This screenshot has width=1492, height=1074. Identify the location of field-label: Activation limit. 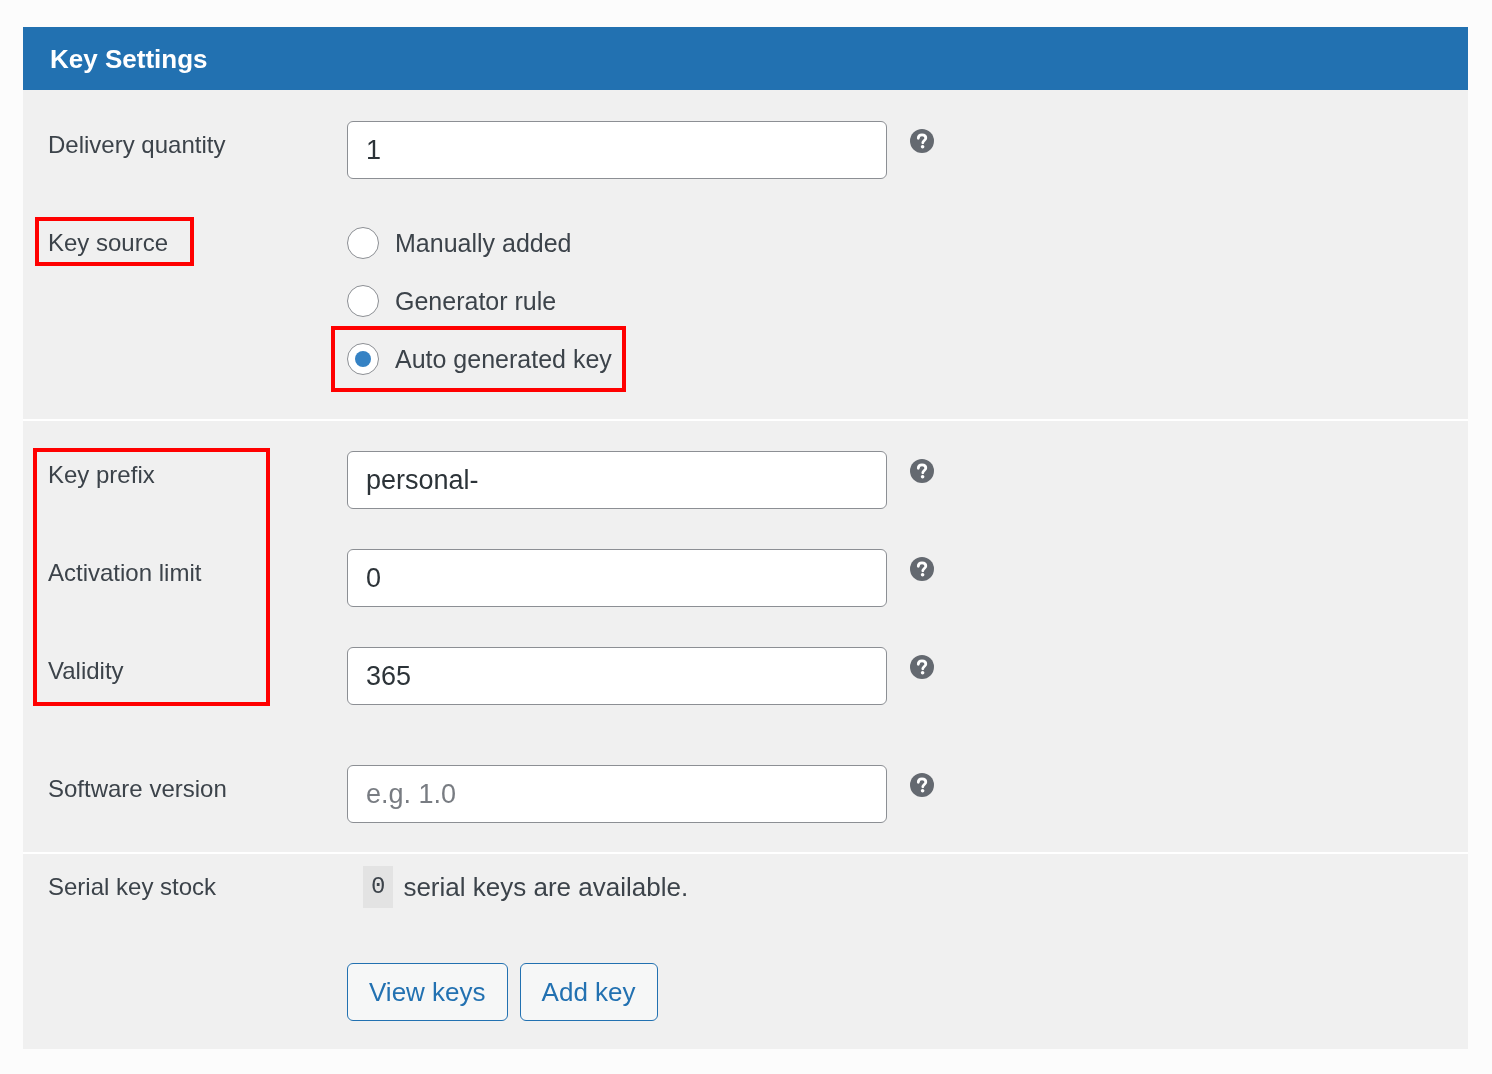
(125, 573).